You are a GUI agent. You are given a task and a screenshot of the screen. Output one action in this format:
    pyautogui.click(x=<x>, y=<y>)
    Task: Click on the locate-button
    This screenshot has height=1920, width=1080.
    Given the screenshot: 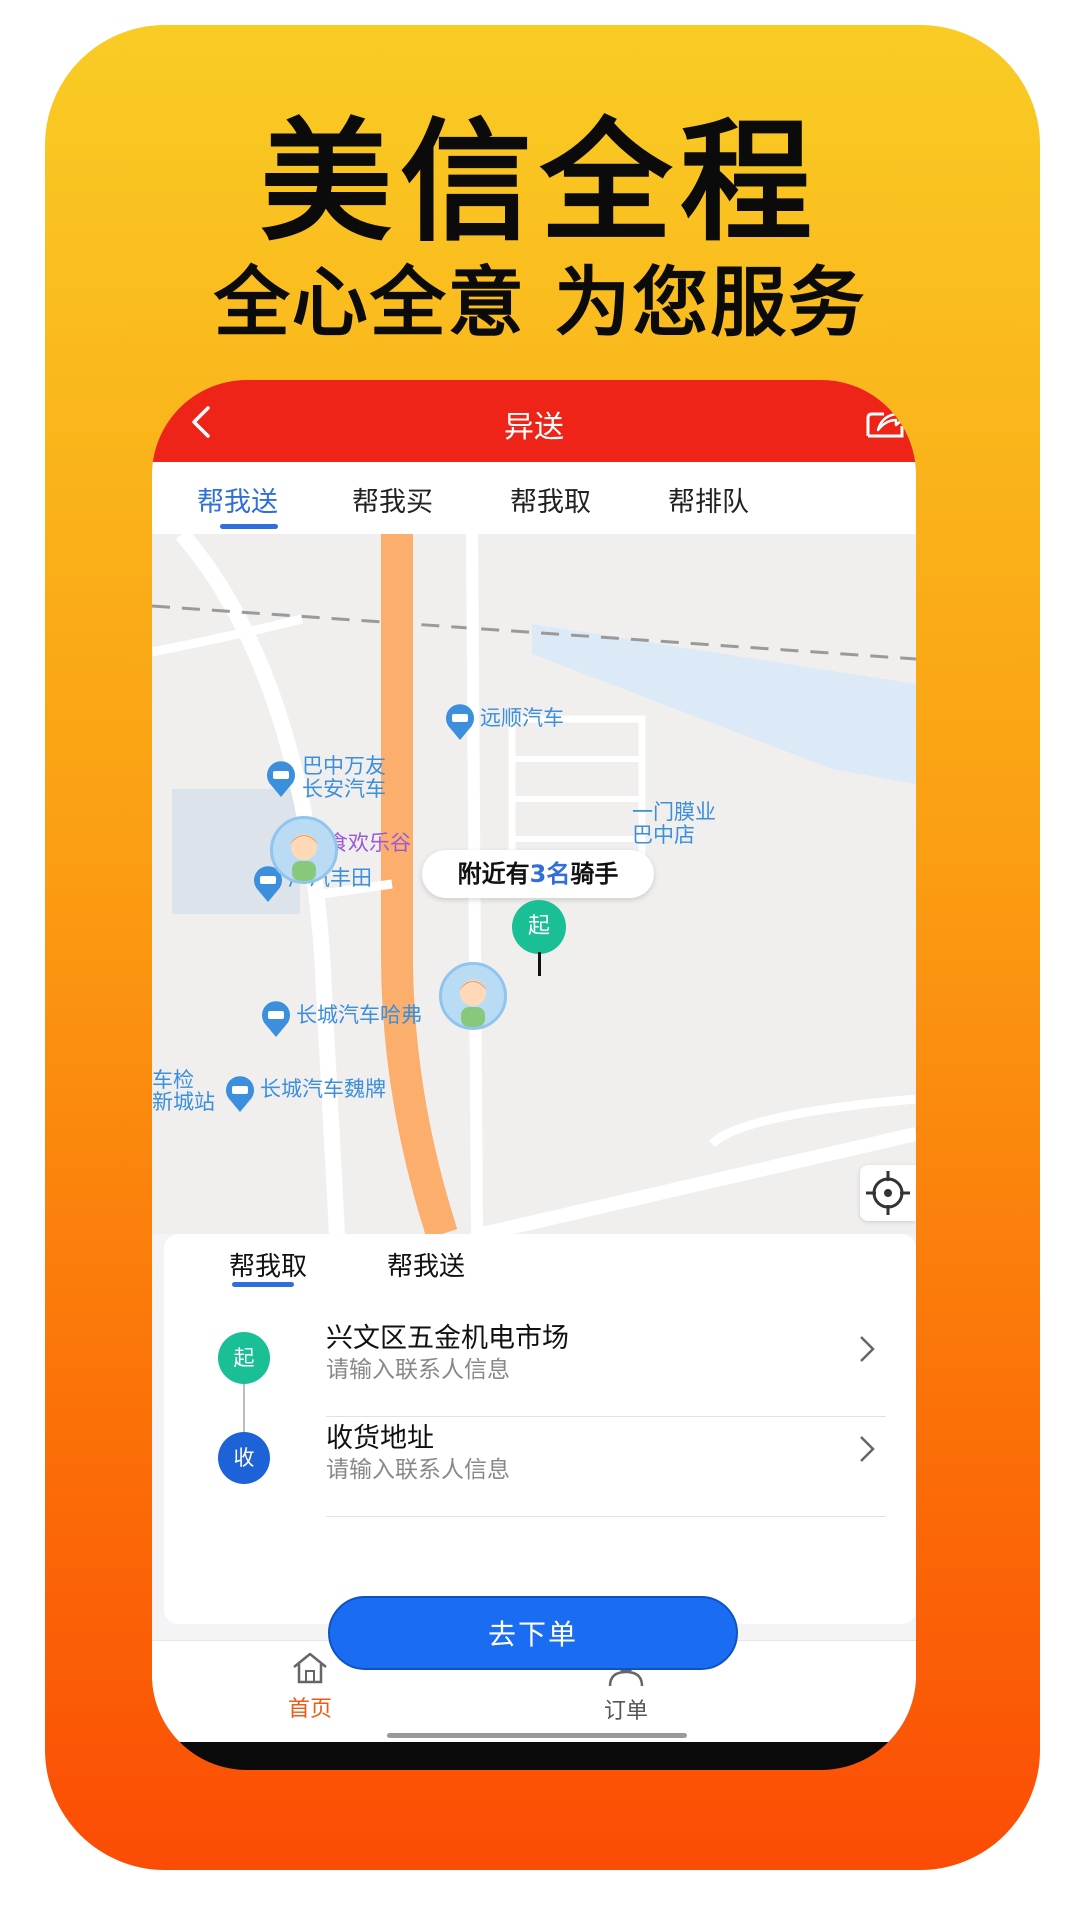 What is the action you would take?
    pyautogui.click(x=888, y=1193)
    